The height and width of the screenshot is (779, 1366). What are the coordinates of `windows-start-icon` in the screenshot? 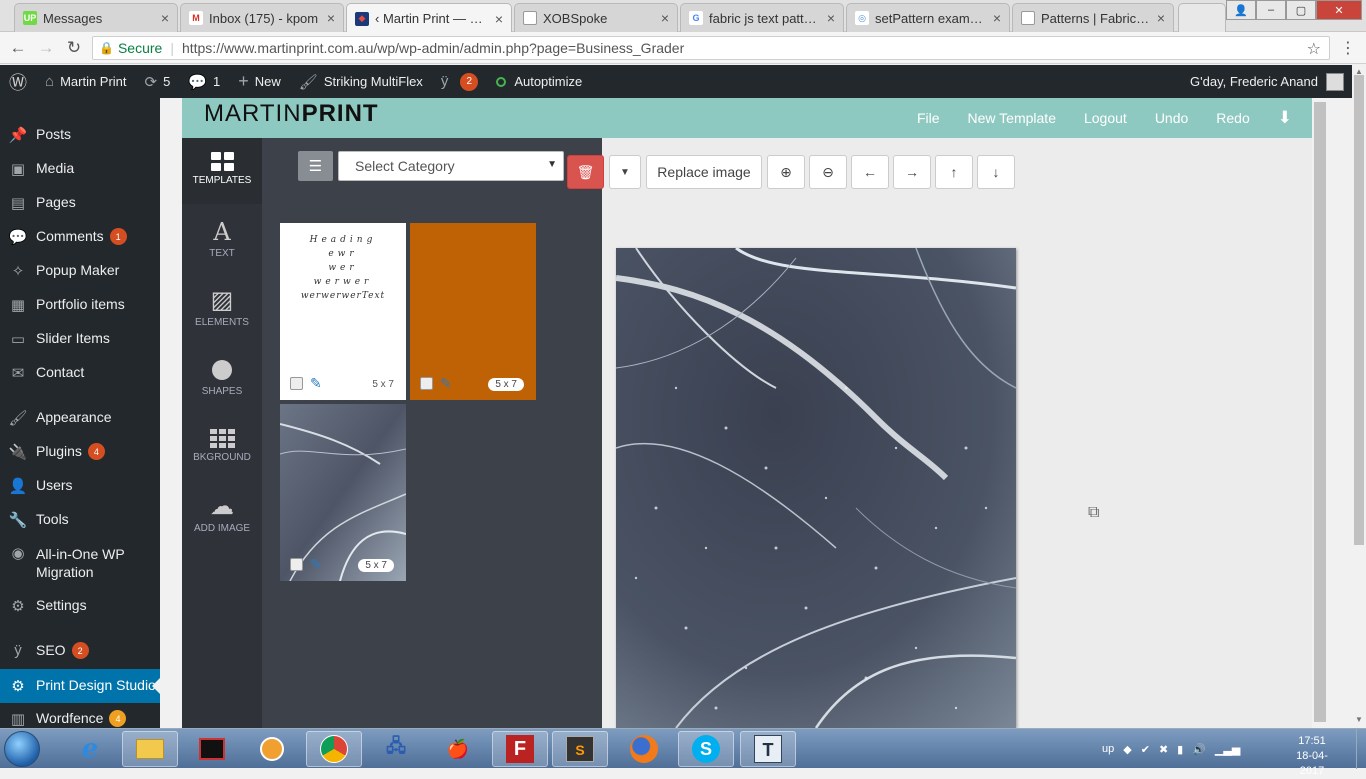 It's located at (22, 749).